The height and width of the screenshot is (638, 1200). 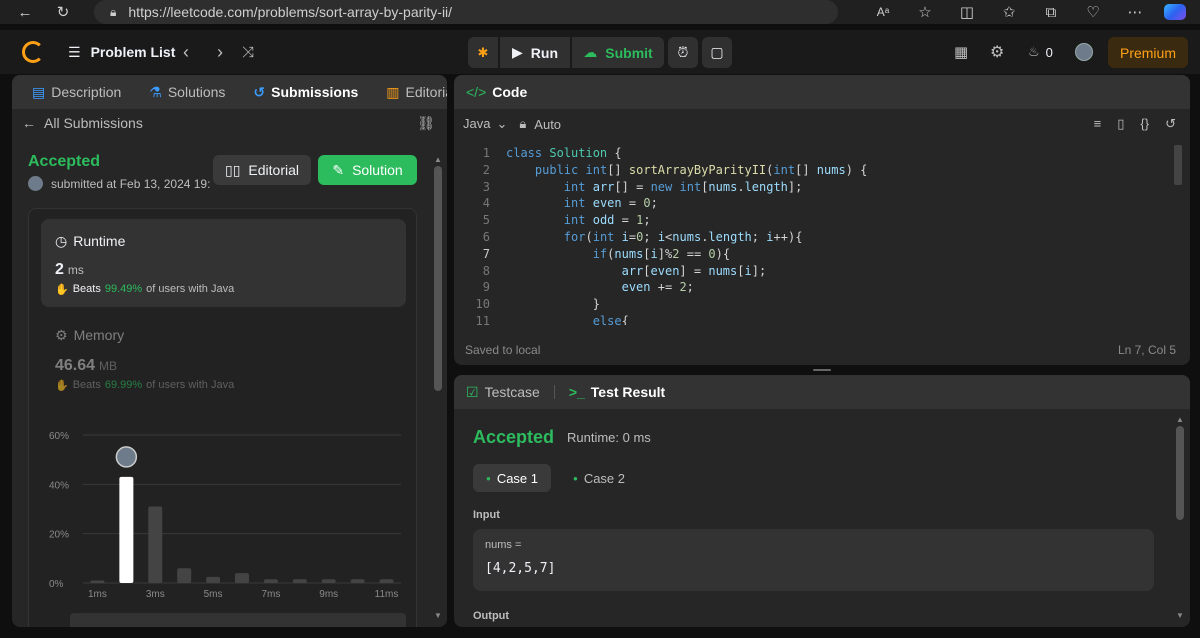 What do you see at coordinates (814, 187) in the screenshot?
I see `code-line: 3 int arr[] = new int[nums.length];` at bounding box center [814, 187].